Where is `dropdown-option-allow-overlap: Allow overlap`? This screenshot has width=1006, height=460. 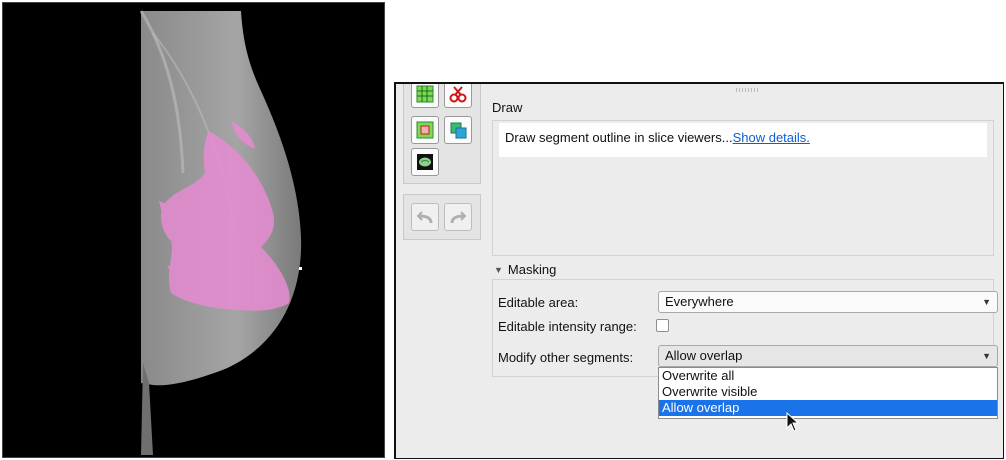
dropdown-option-allow-overlap: Allow overlap is located at coordinates (828, 408).